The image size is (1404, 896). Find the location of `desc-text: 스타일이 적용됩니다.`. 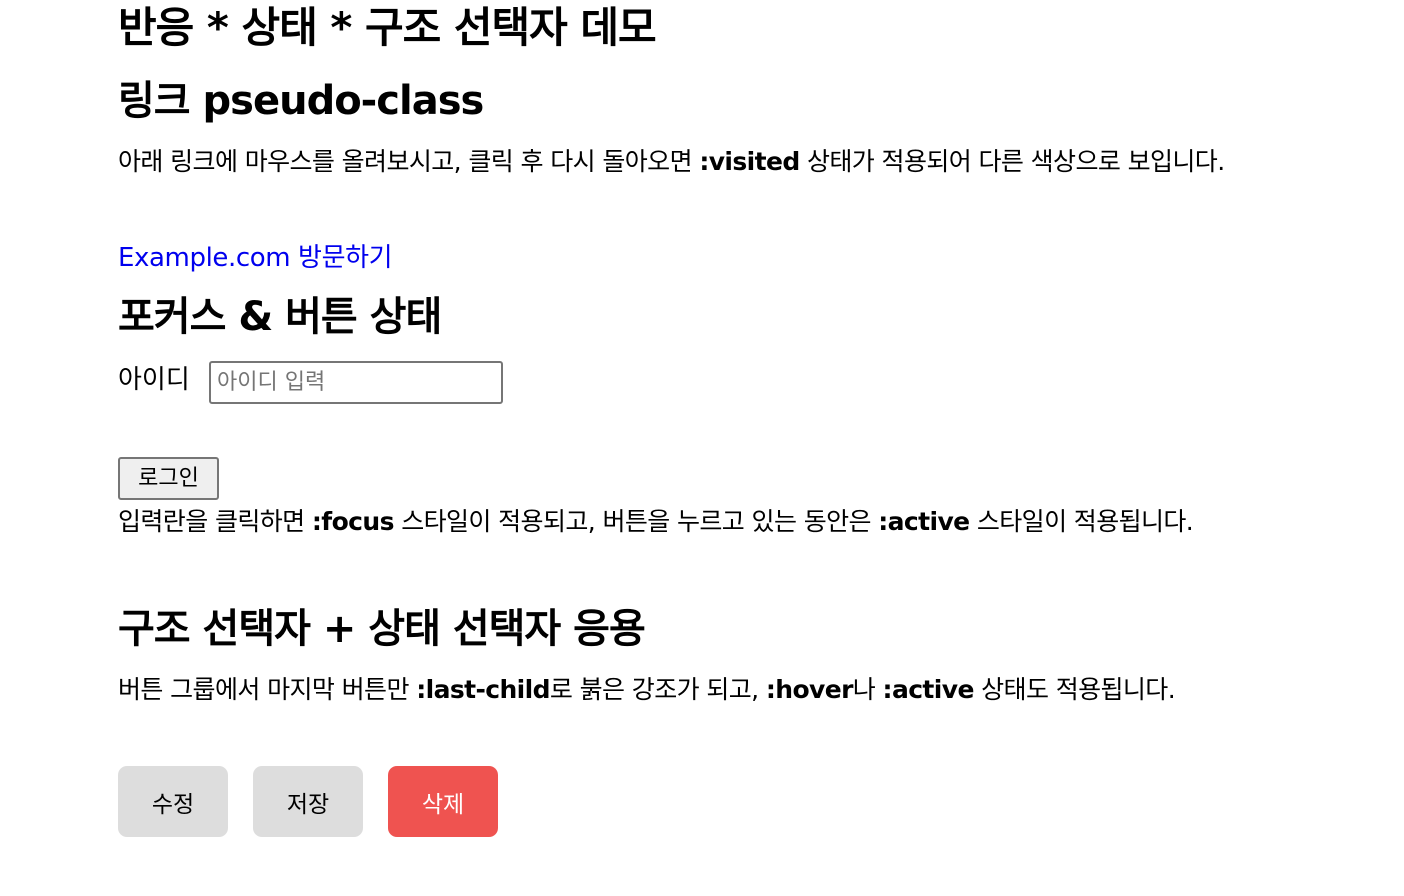

desc-text: 스타일이 적용됩니다. is located at coordinates (1081, 521).